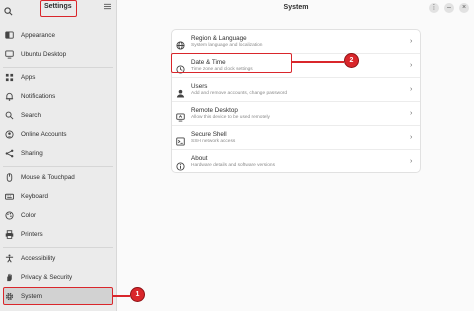 This screenshot has height=311, width=474. I want to click on row-title: About, so click(199, 158).